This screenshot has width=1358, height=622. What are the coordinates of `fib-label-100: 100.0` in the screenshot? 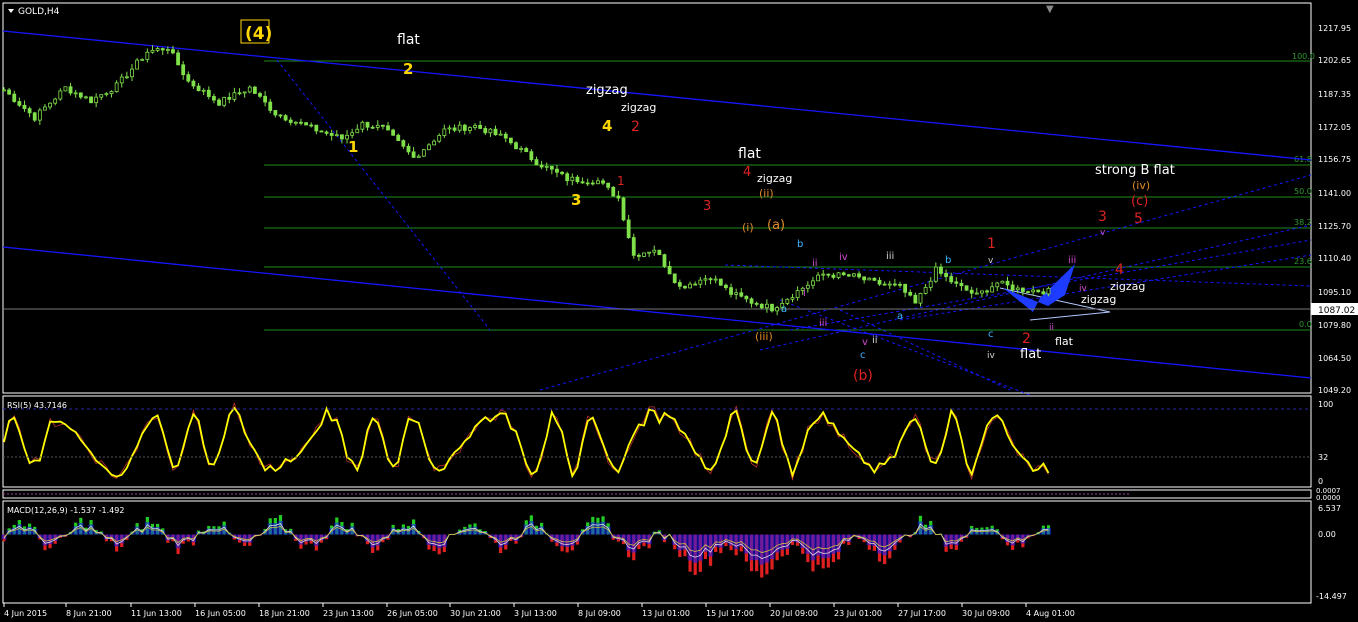 It's located at (1303, 56).